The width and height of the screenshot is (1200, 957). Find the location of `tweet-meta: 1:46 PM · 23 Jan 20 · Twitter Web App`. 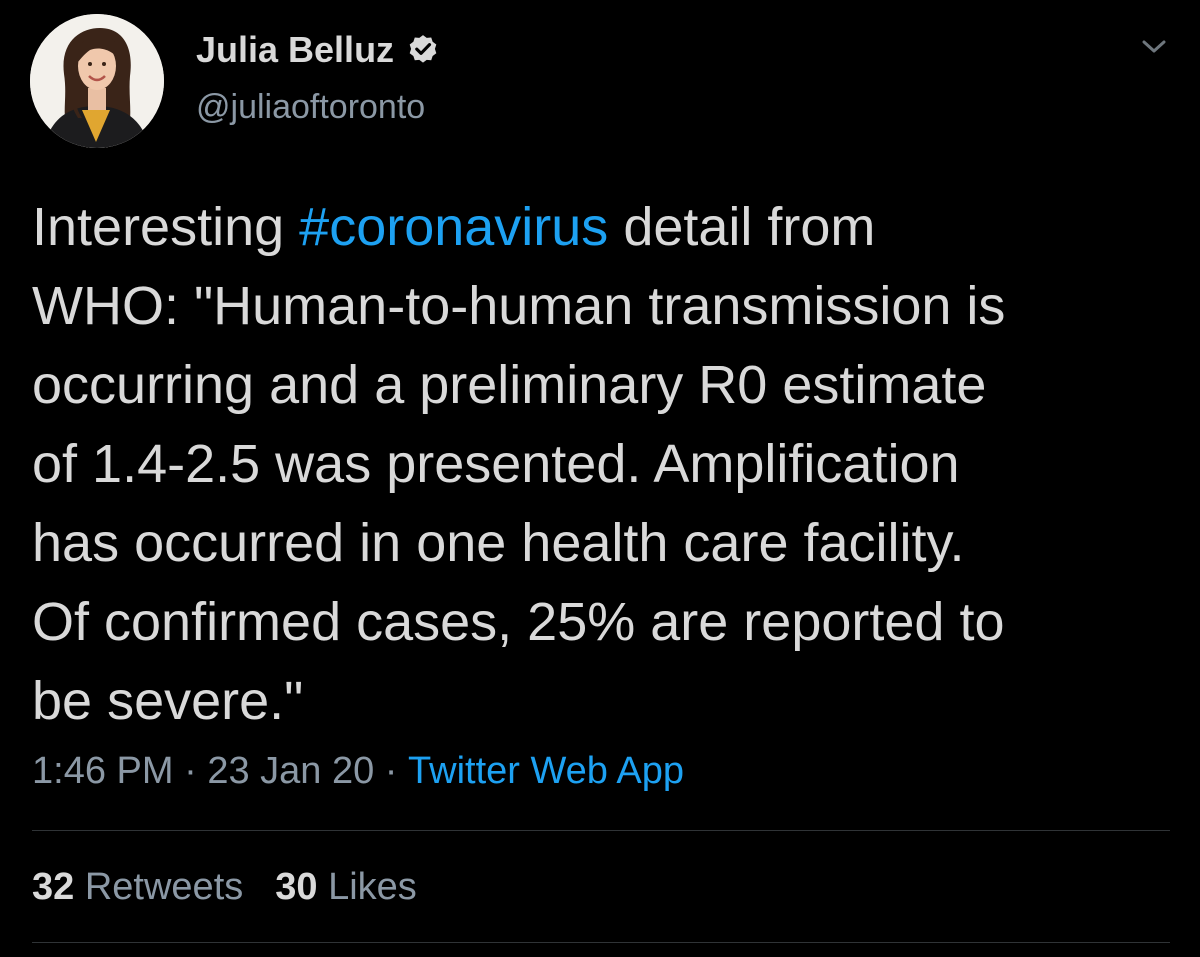

tweet-meta: 1:46 PM · 23 Jan 20 · Twitter Web App is located at coordinates (358, 771).